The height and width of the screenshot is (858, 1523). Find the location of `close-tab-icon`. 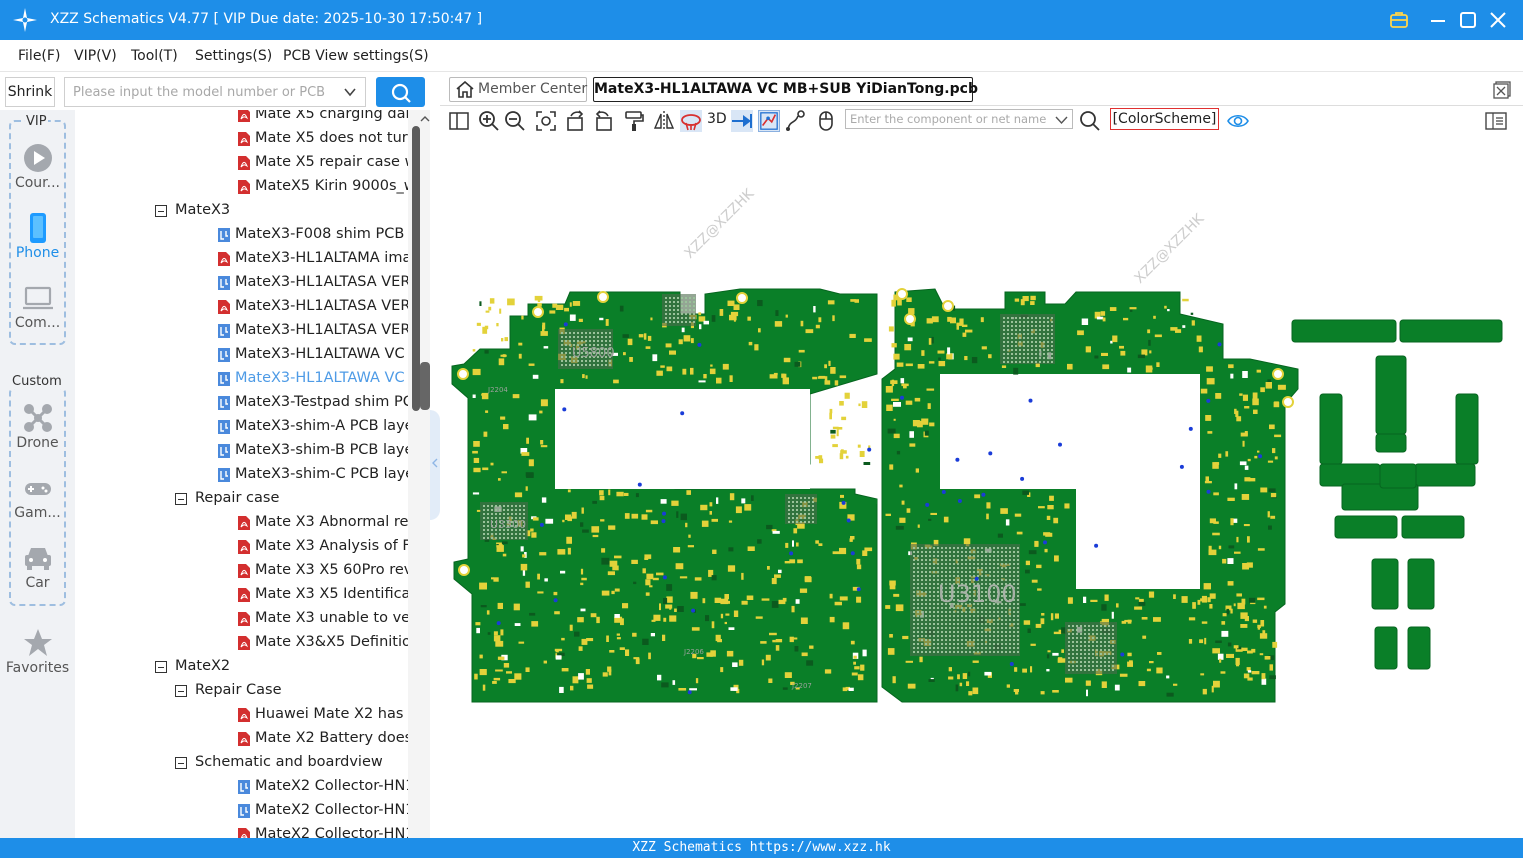

close-tab-icon is located at coordinates (1502, 90).